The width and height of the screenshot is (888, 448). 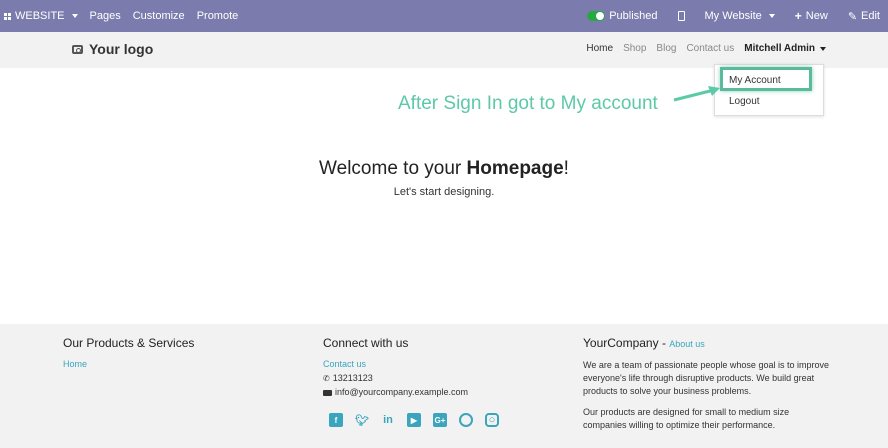 What do you see at coordinates (744, 101) in the screenshot?
I see `logout-item: Logout` at bounding box center [744, 101].